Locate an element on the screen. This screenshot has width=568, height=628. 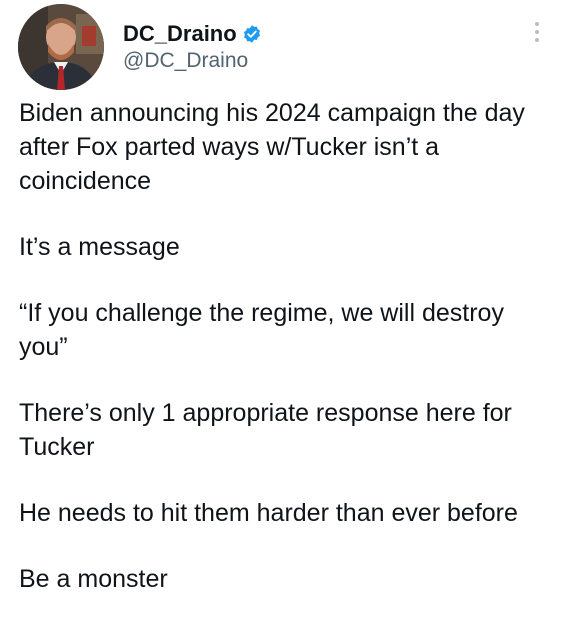
verified-badge-icon is located at coordinates (252, 34).